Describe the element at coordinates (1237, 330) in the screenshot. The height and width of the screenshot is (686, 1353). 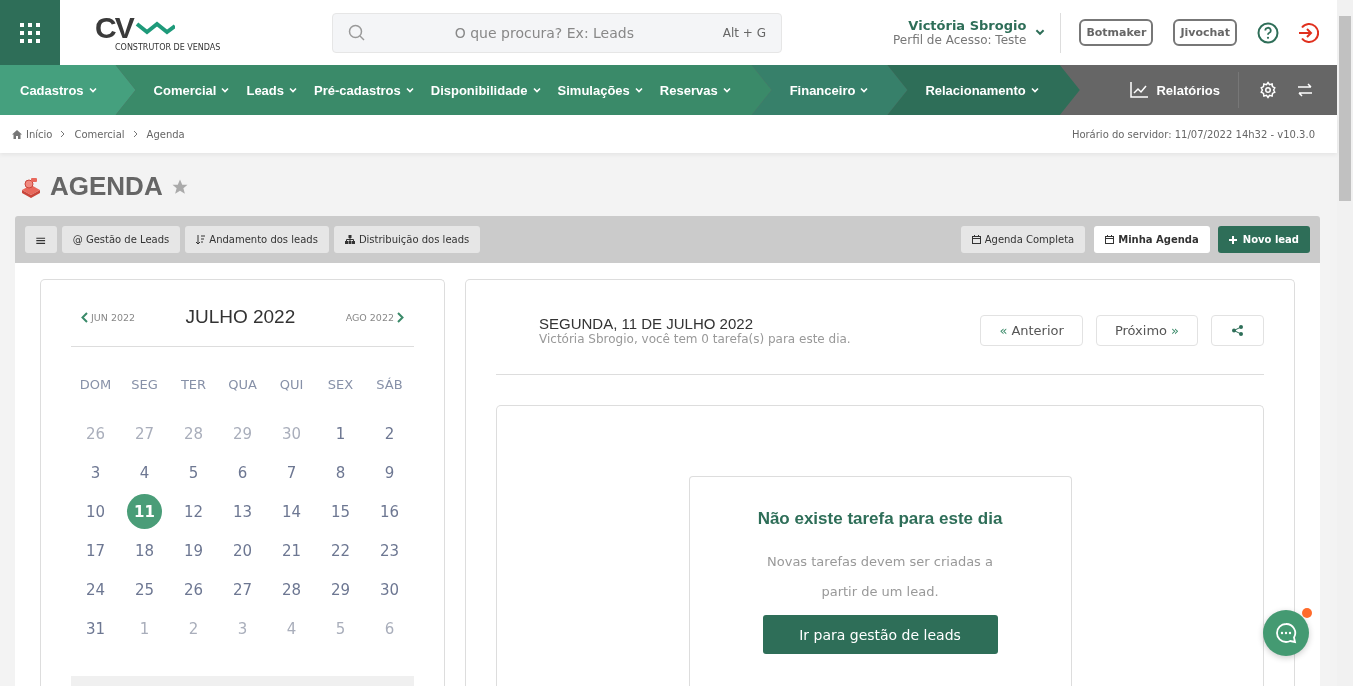
I see `share-button` at that location.